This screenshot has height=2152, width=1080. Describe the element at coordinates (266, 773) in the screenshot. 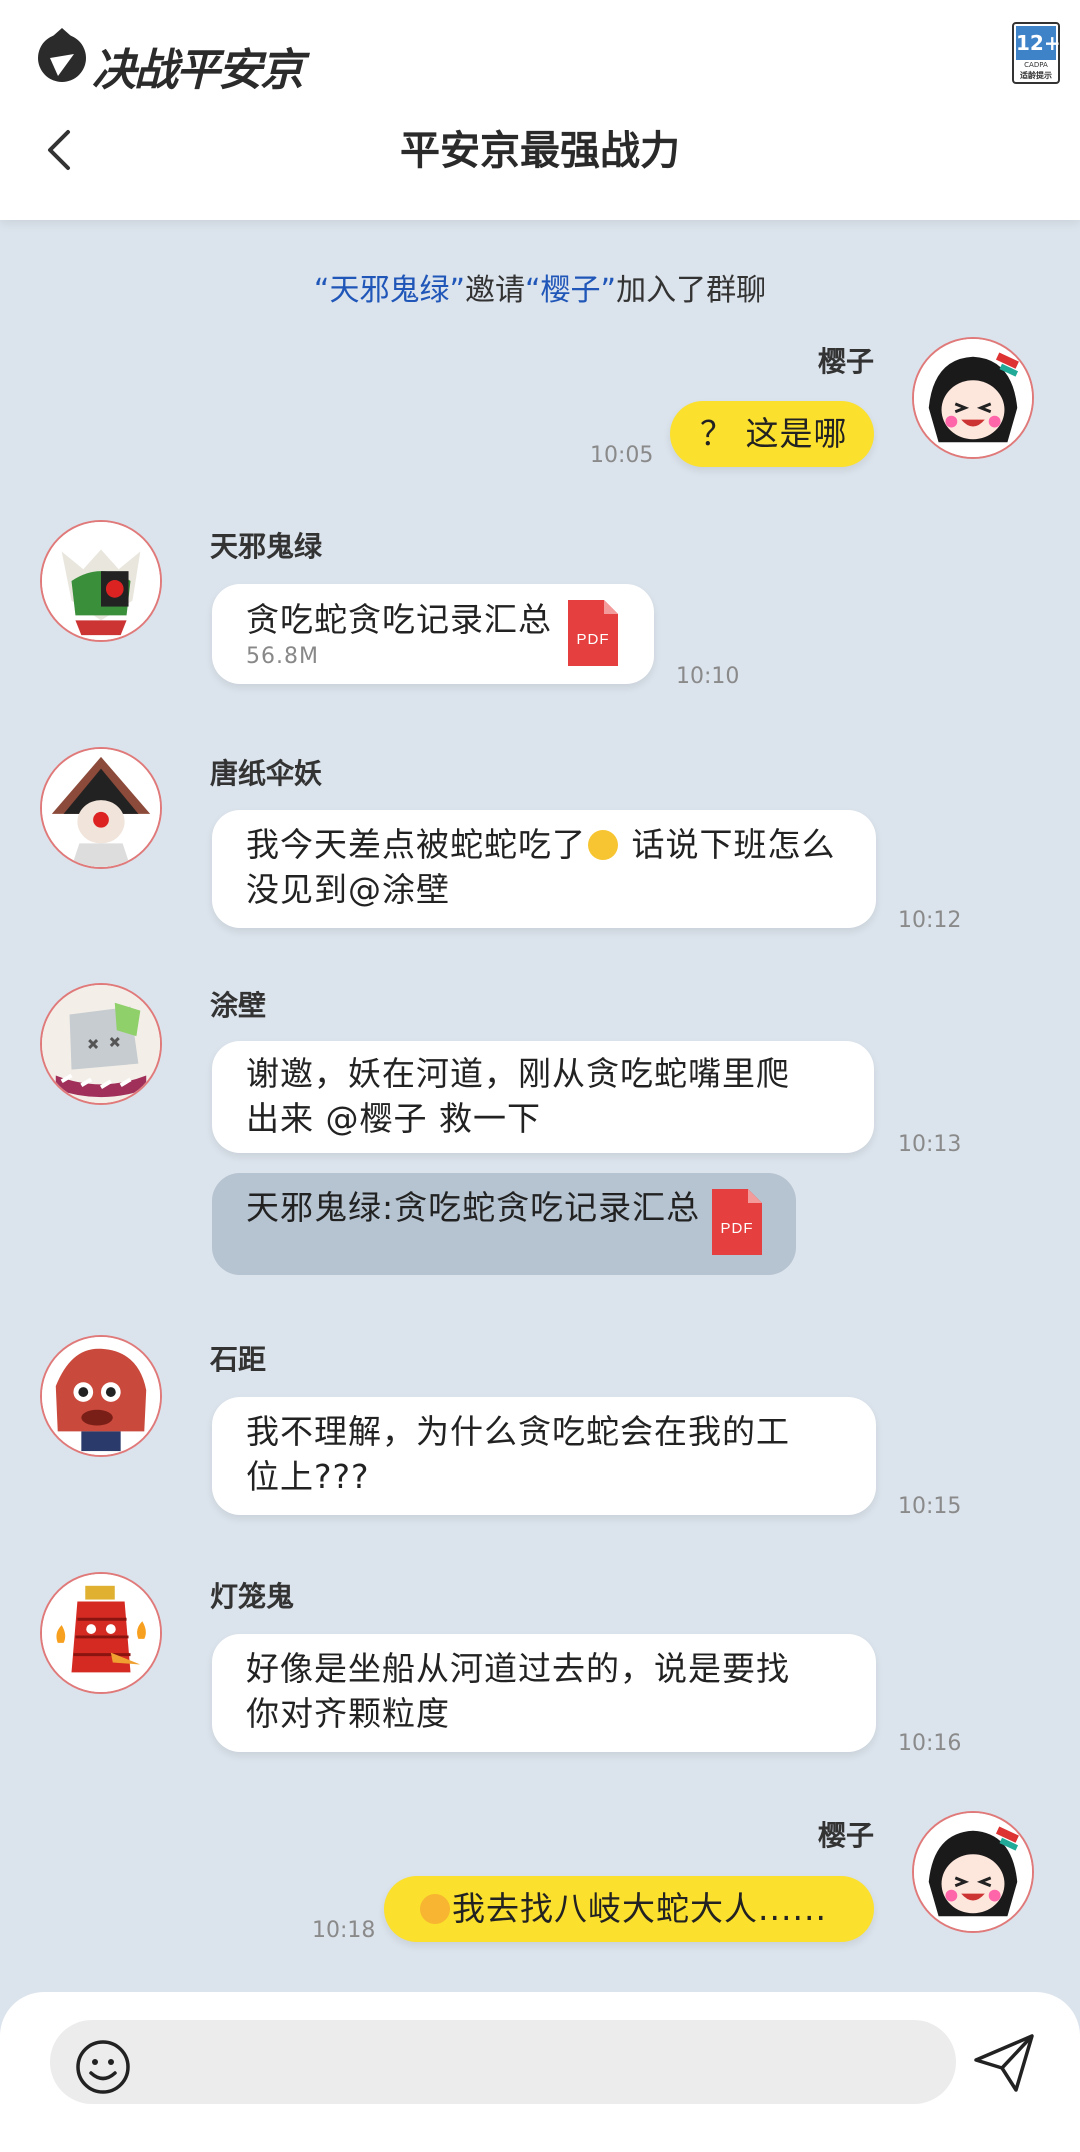

I see `sender-name: 唐纸伞妖` at that location.